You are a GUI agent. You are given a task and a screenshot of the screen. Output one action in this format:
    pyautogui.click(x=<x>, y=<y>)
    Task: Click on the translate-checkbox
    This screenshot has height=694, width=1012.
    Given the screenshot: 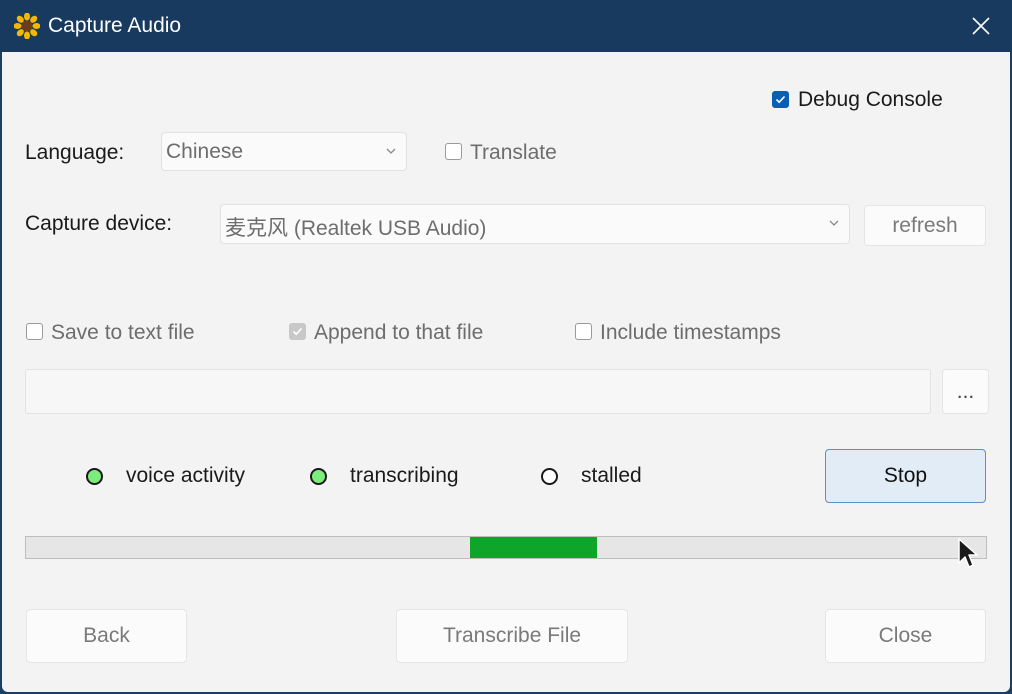 What is the action you would take?
    pyautogui.click(x=453, y=151)
    